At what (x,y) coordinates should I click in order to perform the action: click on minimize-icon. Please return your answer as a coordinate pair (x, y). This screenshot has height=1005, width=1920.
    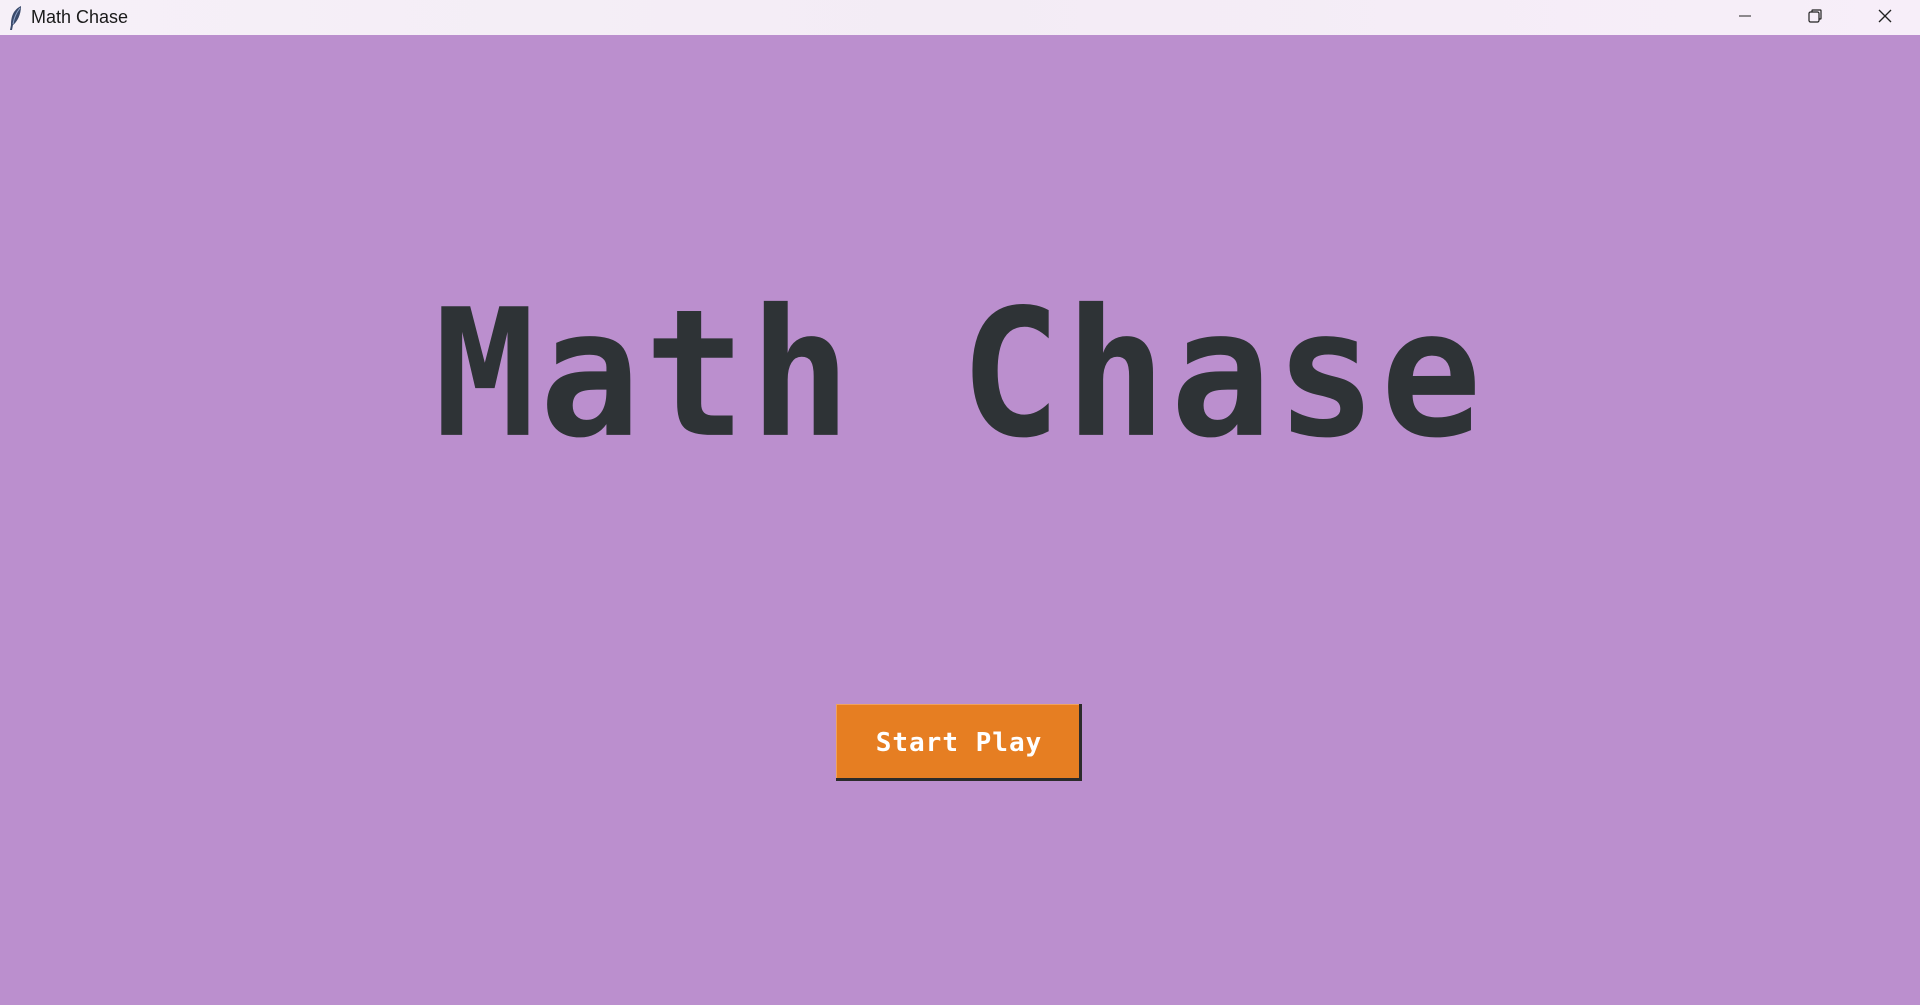
    Looking at the image, I should click on (1745, 18).